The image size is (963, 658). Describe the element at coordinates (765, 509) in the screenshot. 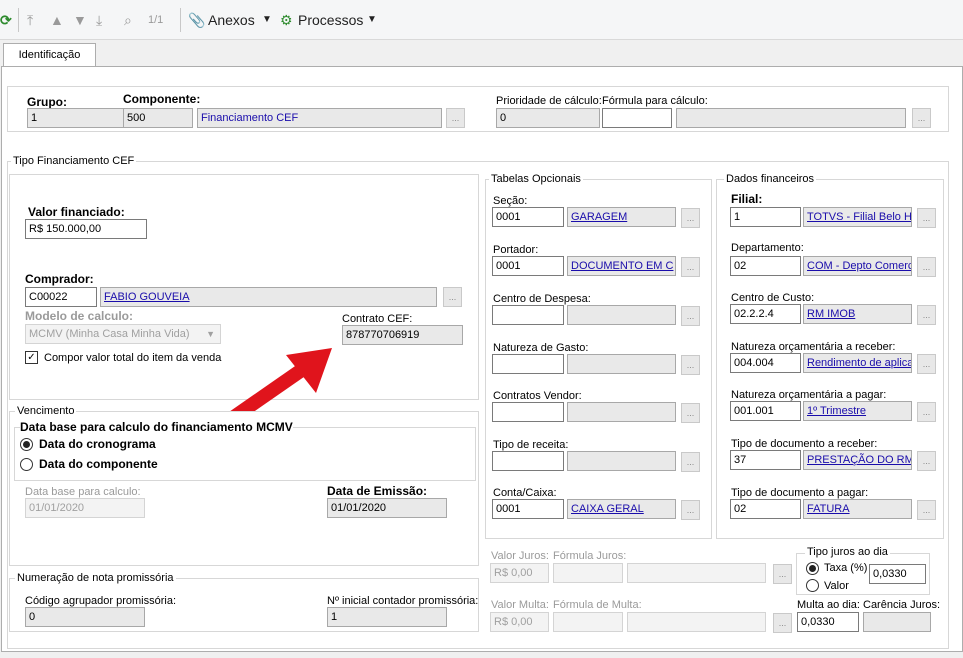

I see `doc-pagar-code-field: 02` at that location.